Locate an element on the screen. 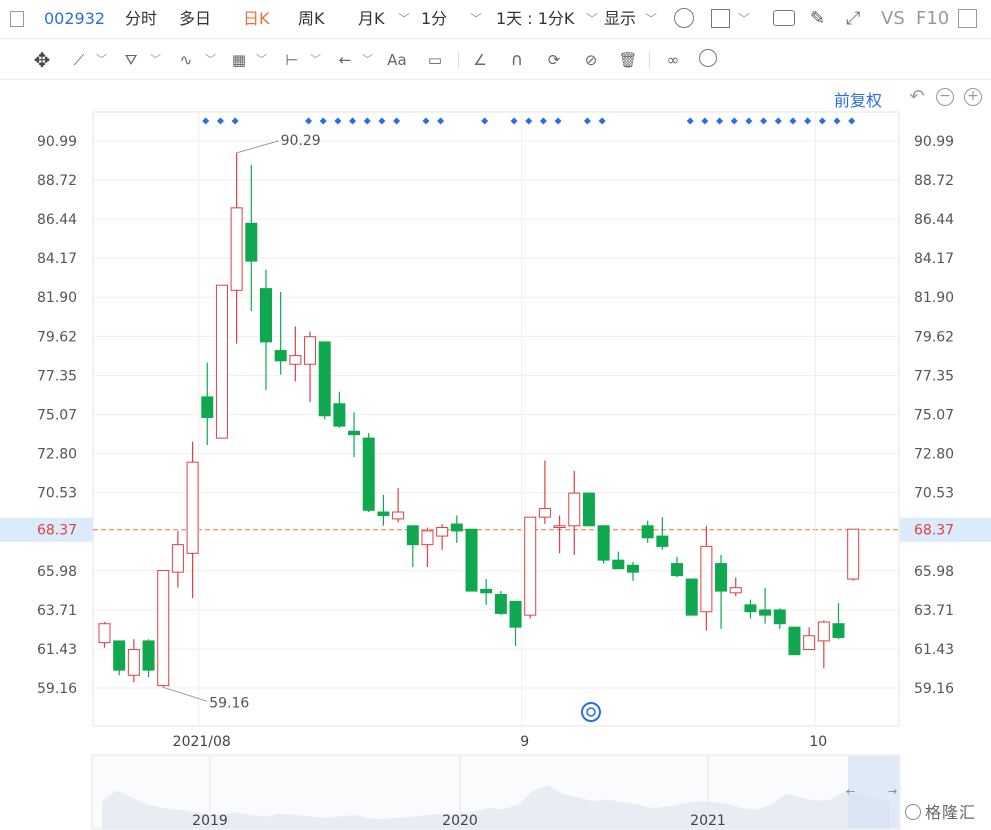 Image resolution: width=991 pixels, height=830 pixels. square-icon is located at coordinates (720, 18).